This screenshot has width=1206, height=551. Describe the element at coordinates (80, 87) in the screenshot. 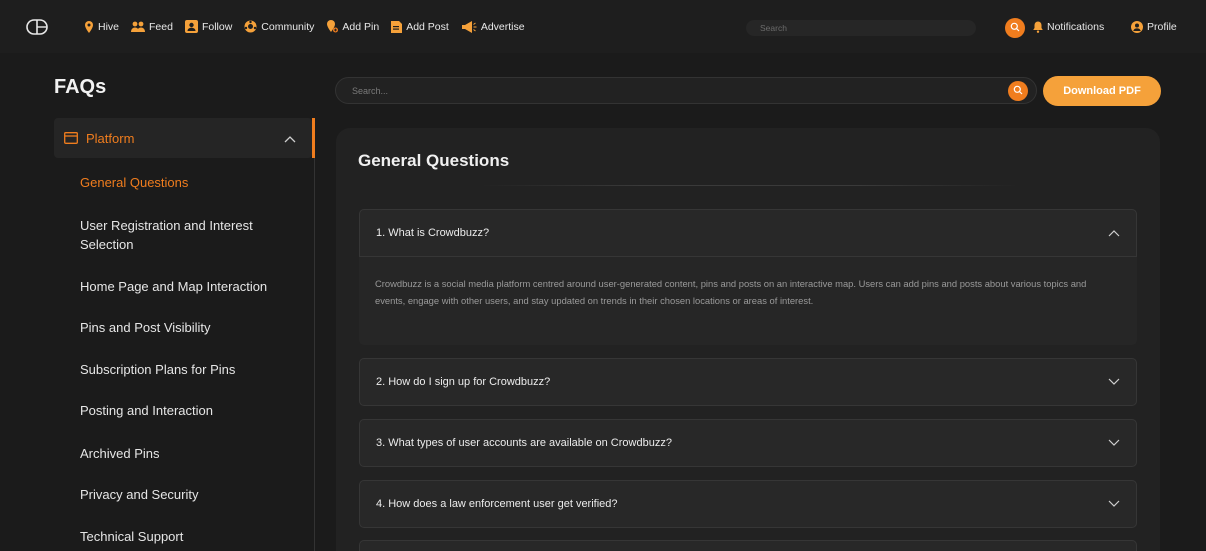

I see `page-title: FAQs` at that location.